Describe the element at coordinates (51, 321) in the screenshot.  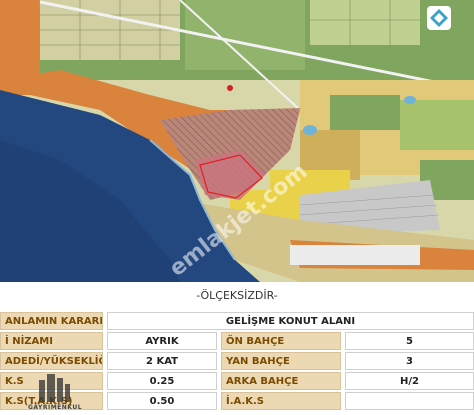
I see `header-label: ANLAMIN KARARI` at that location.